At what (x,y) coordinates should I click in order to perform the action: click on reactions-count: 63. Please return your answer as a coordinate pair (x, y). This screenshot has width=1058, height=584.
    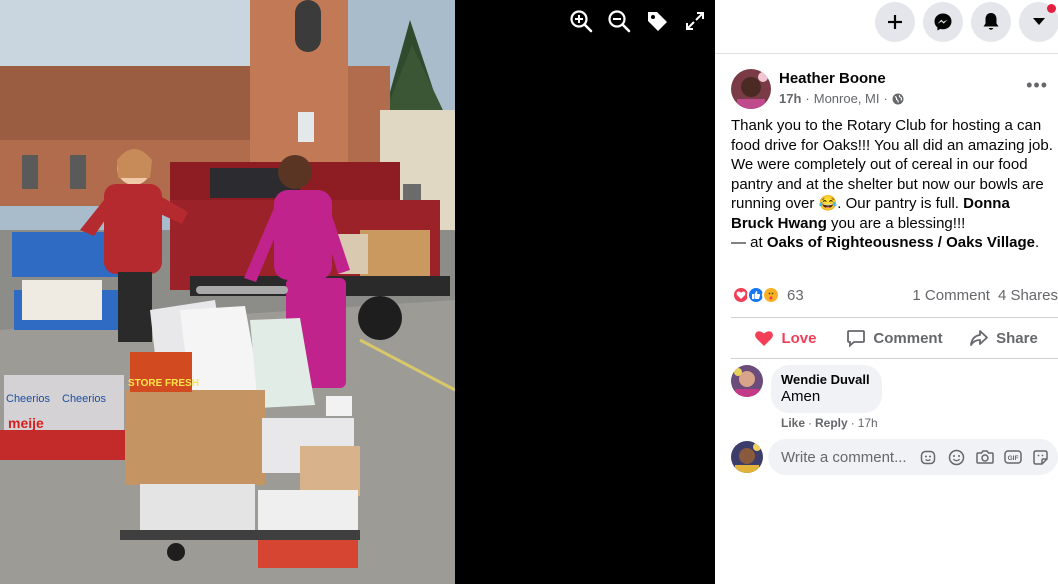
    Looking at the image, I should click on (795, 295).